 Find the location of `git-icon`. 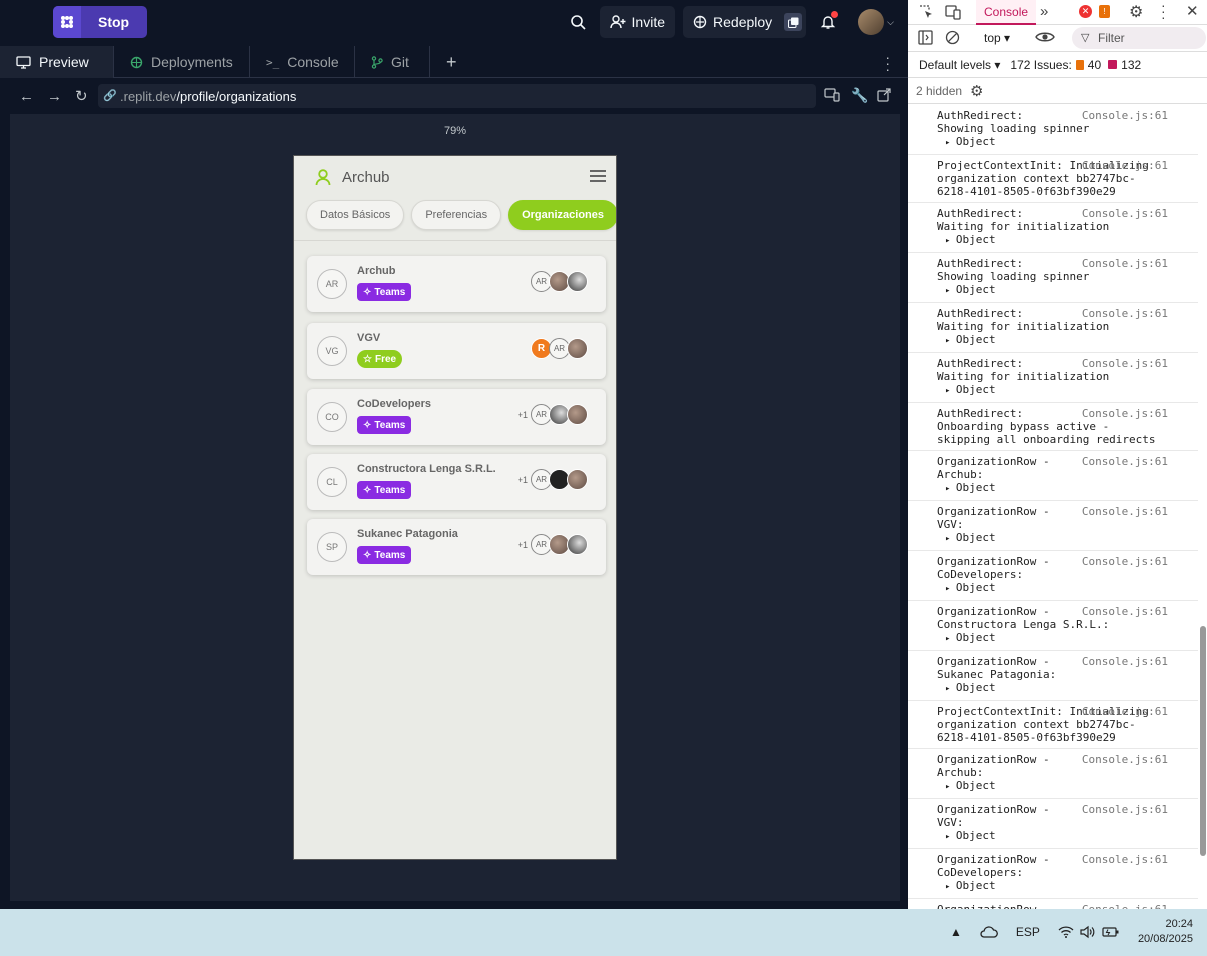

git-icon is located at coordinates (377, 62).